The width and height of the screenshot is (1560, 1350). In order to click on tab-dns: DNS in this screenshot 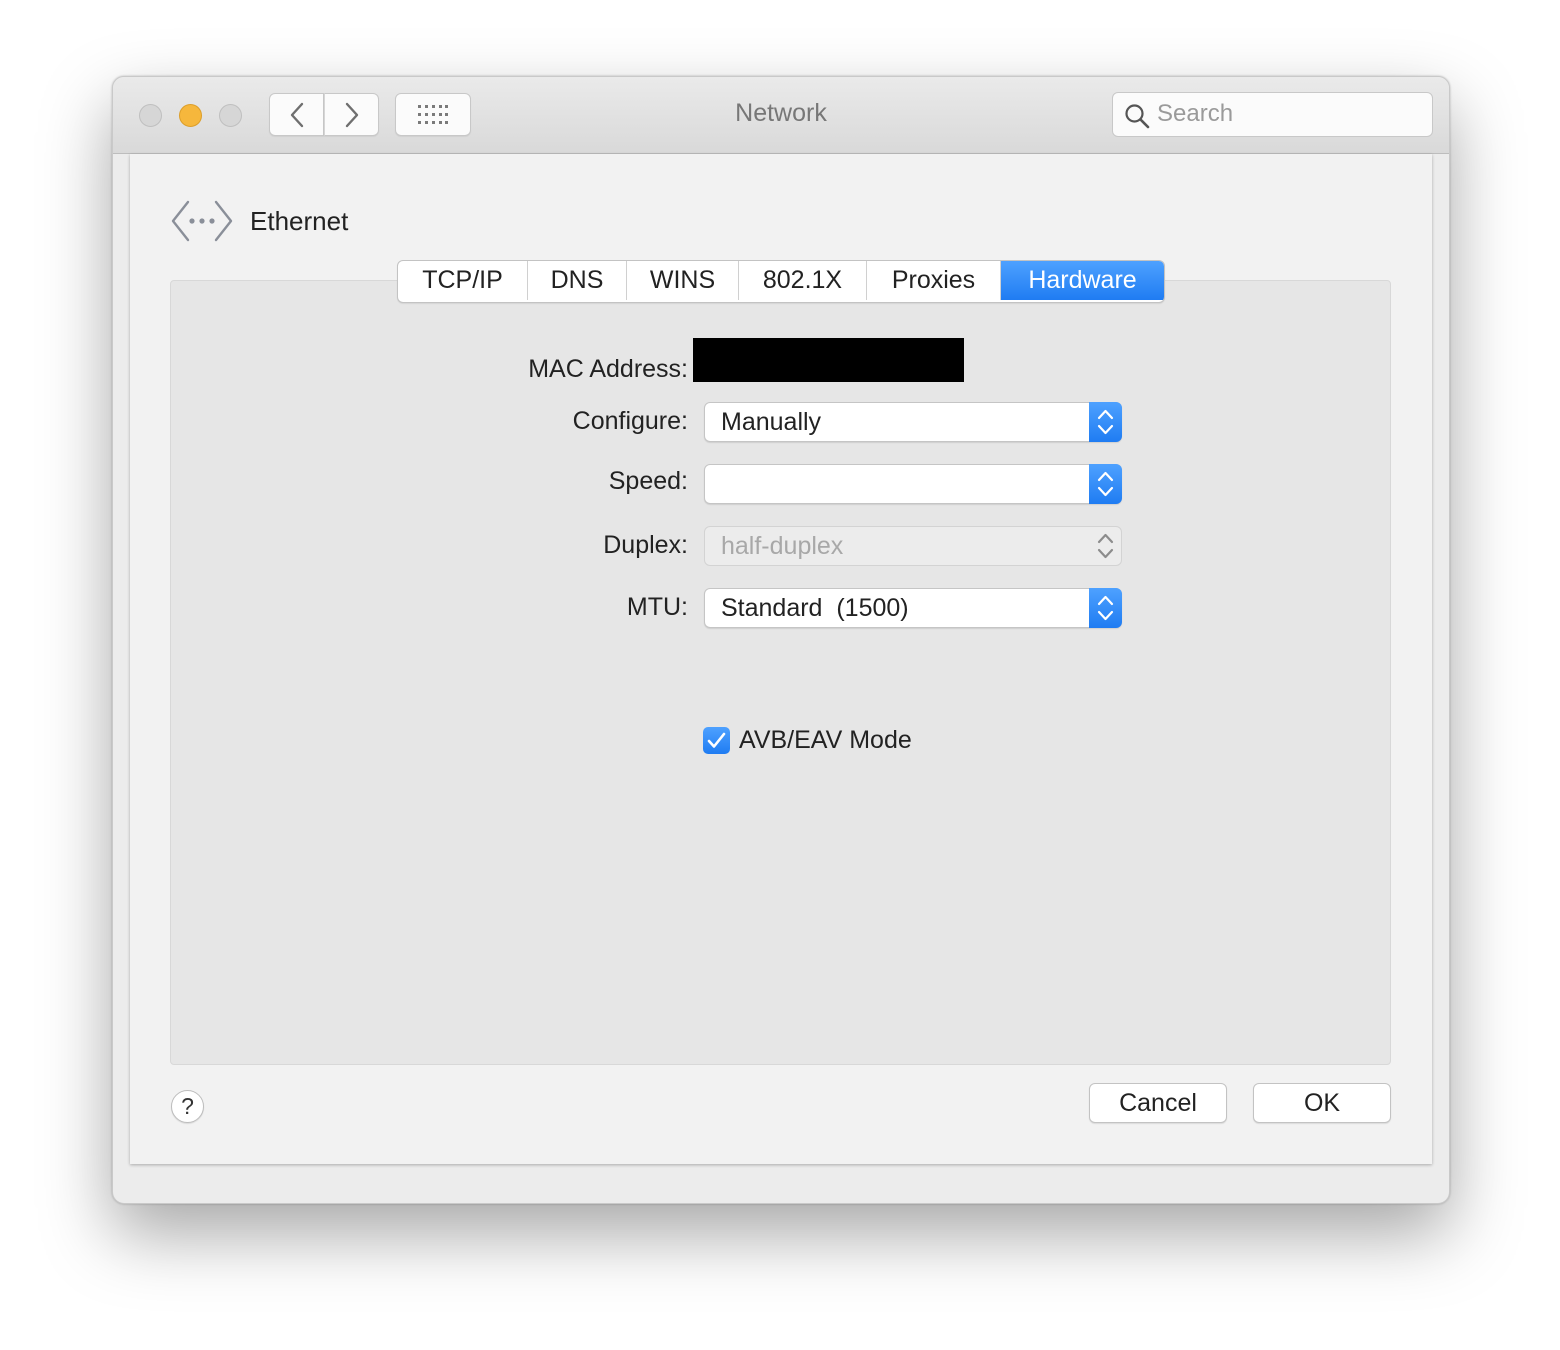, I will do `click(577, 280)`.